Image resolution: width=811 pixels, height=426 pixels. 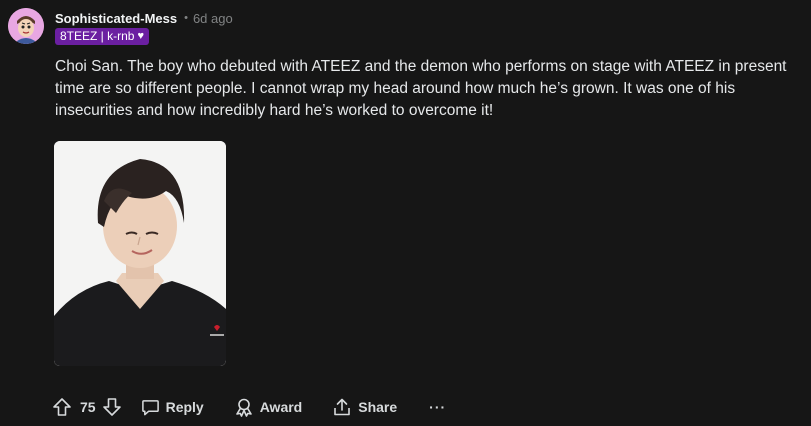 I want to click on award-label: Award, so click(x=281, y=407).